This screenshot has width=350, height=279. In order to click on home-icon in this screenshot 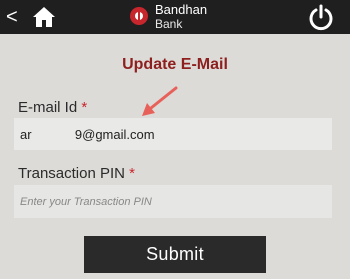, I will do `click(44, 17)`.